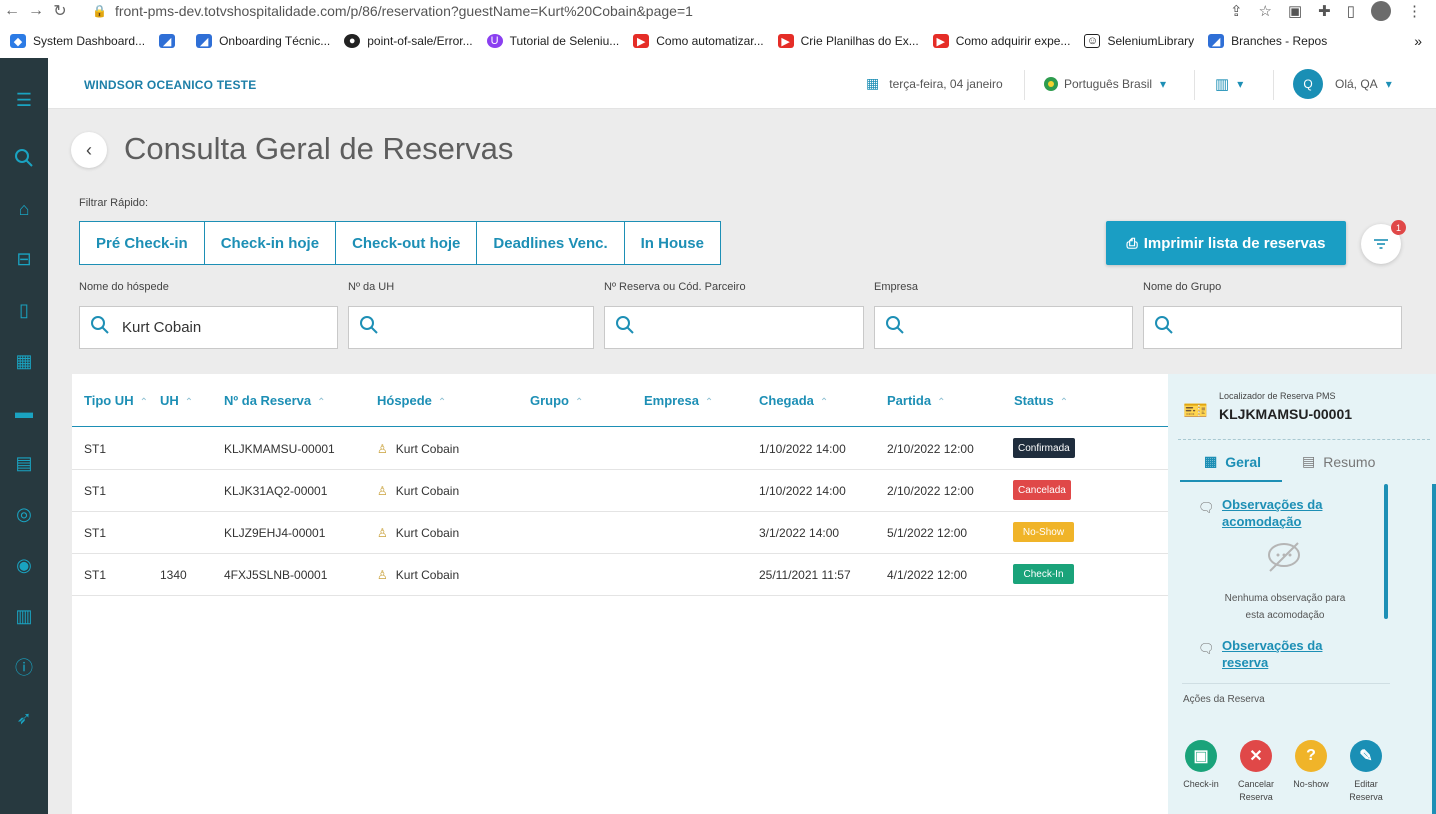 The height and width of the screenshot is (814, 1436). Describe the element at coordinates (1308, 83) in the screenshot. I see `user-avatar: Q` at that location.